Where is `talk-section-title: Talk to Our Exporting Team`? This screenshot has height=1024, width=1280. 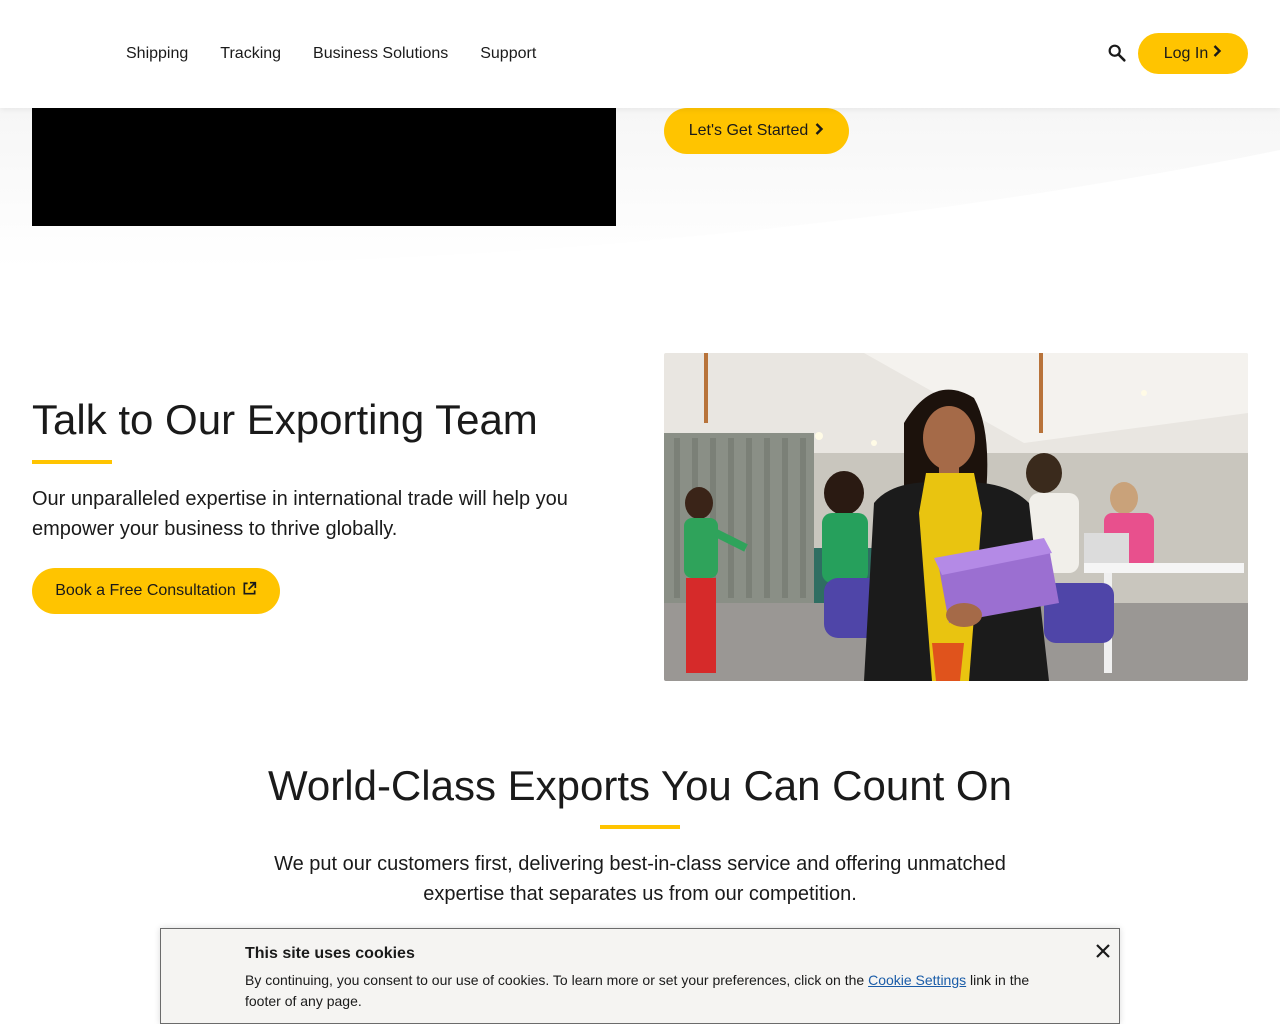
talk-section-title: Talk to Our Exporting Team is located at coordinates (285, 419).